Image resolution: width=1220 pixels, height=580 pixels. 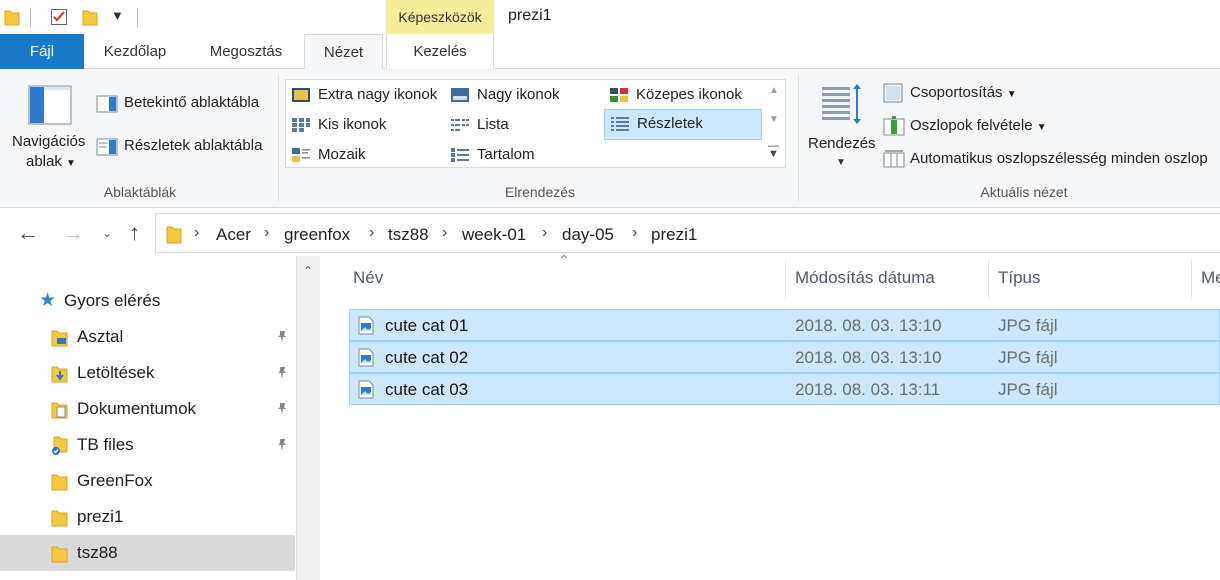 I want to click on small-icons-icon, so click(x=301, y=125).